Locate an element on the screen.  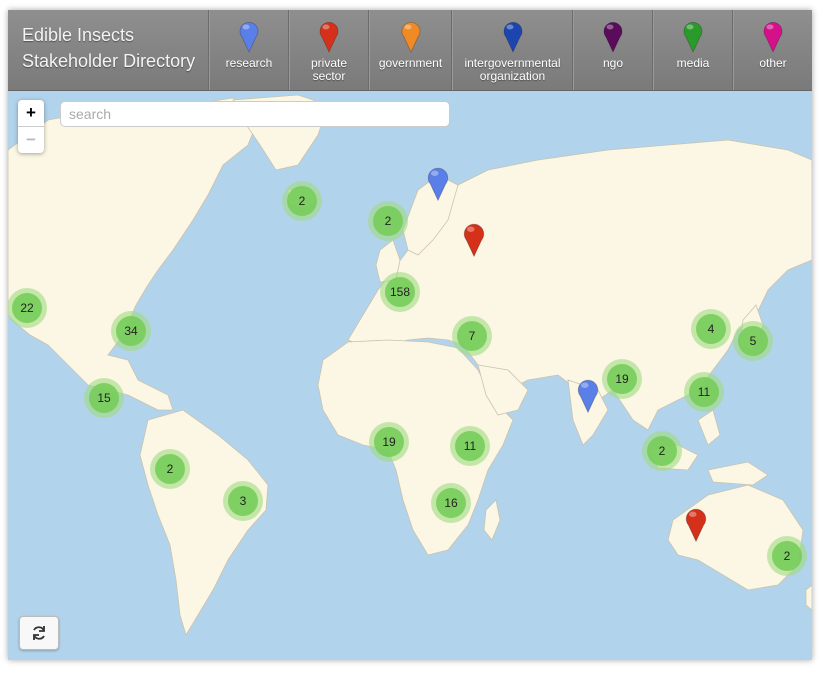
cluster-count: 4 is located at coordinates (711, 329).